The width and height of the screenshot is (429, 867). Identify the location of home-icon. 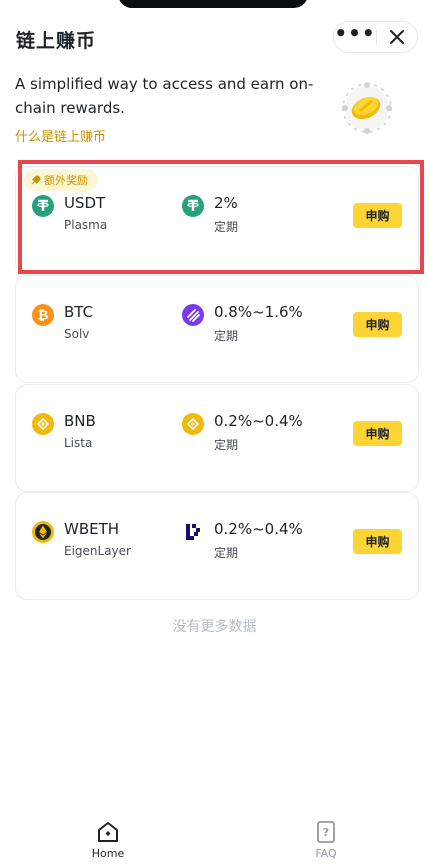
(108, 832).